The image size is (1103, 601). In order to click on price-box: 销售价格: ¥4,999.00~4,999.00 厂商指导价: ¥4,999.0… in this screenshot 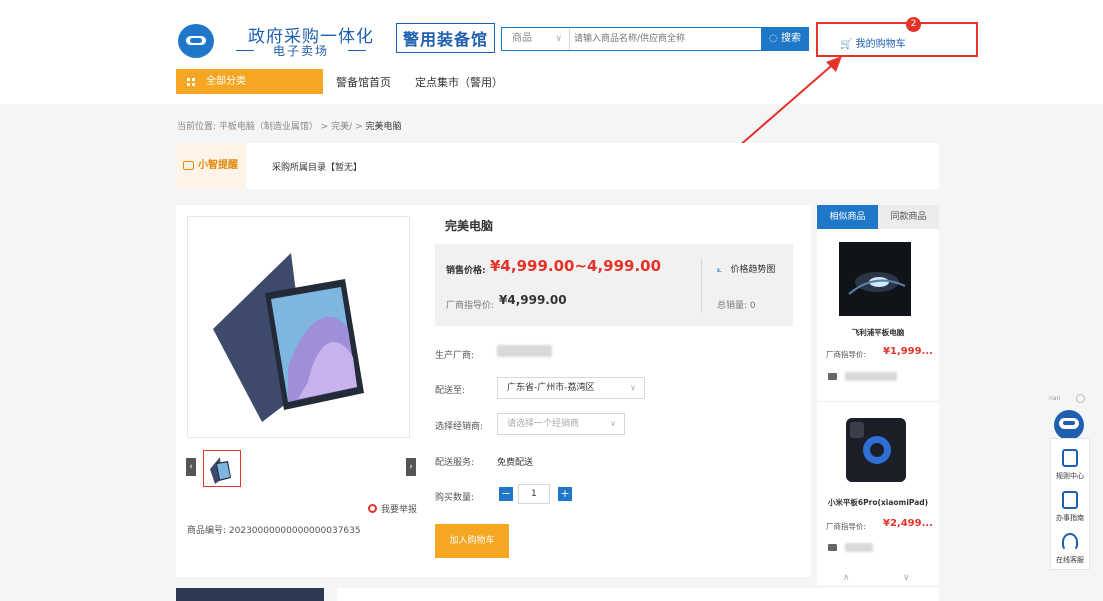, I will do `click(614, 285)`.